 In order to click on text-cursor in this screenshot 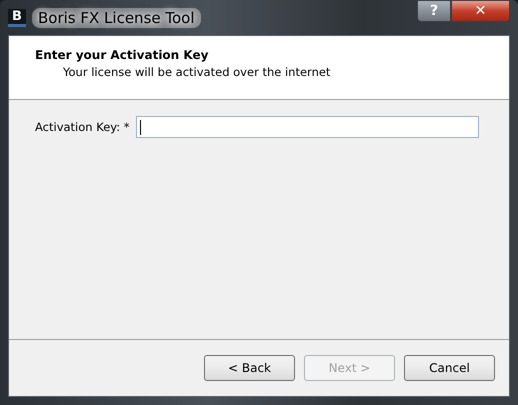, I will do `click(140, 127)`.